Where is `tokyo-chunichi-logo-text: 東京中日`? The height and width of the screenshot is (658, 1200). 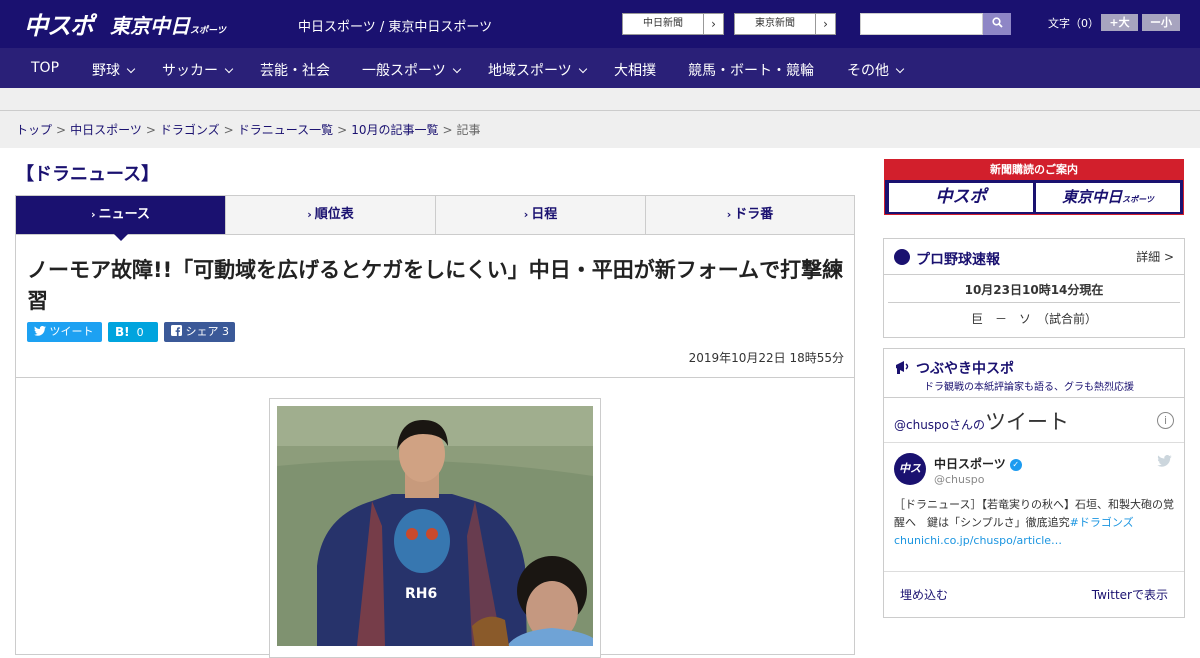 tokyo-chunichi-logo-text: 東京中日 is located at coordinates (150, 26).